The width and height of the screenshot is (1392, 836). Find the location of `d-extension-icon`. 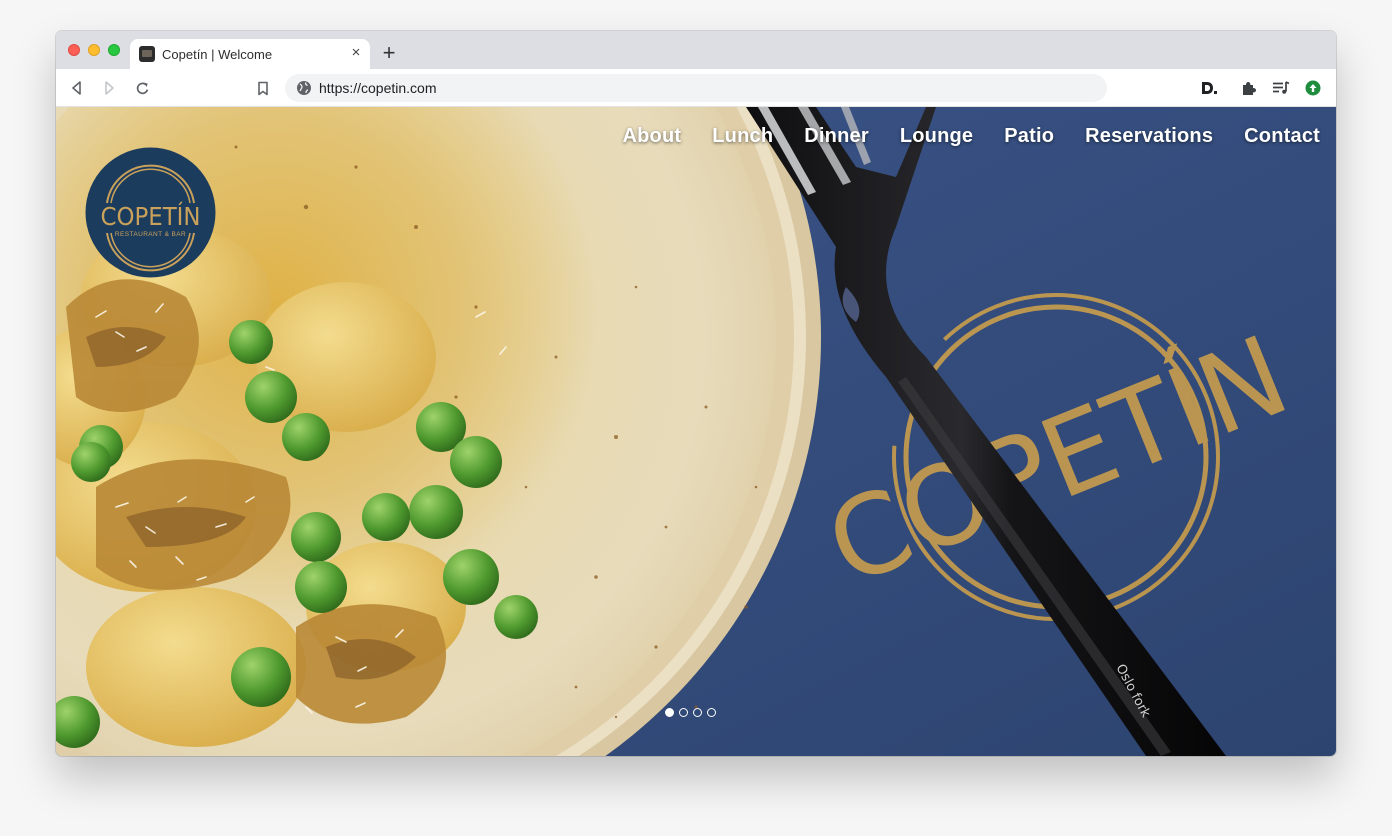

d-extension-icon is located at coordinates (1209, 88).